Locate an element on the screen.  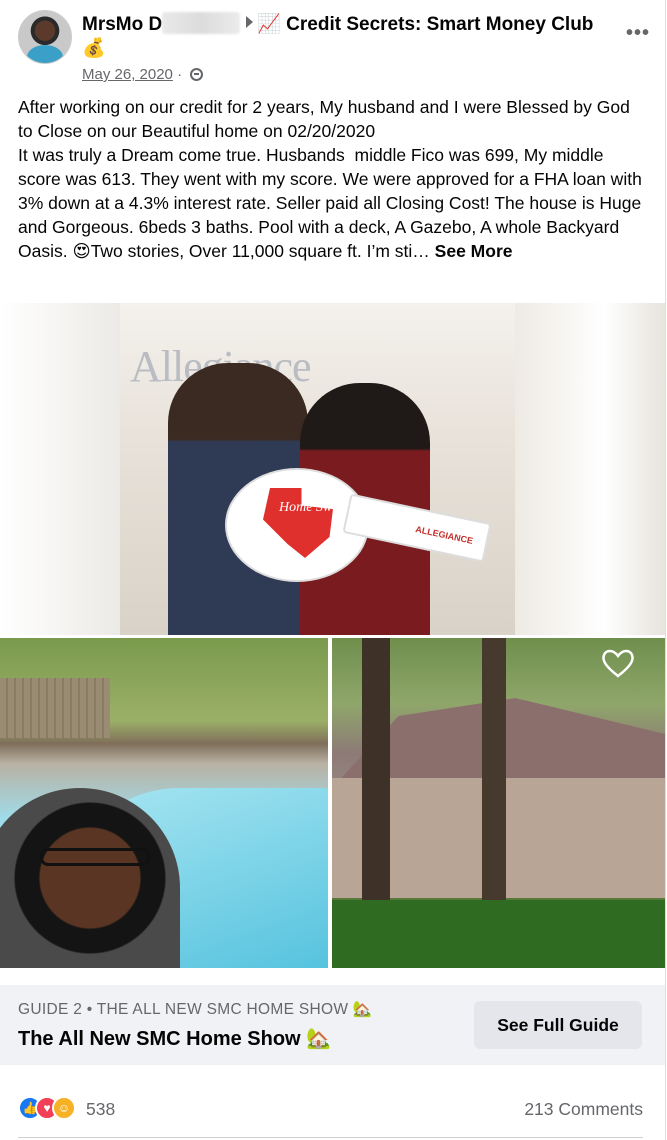
redacted-name-blur is located at coordinates (201, 23).